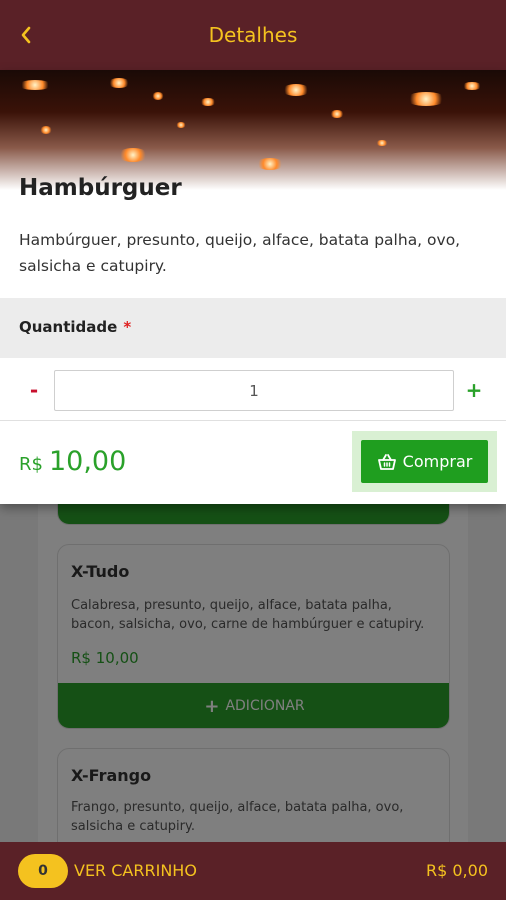  I want to click on buy-button-label: Comprar, so click(437, 461).